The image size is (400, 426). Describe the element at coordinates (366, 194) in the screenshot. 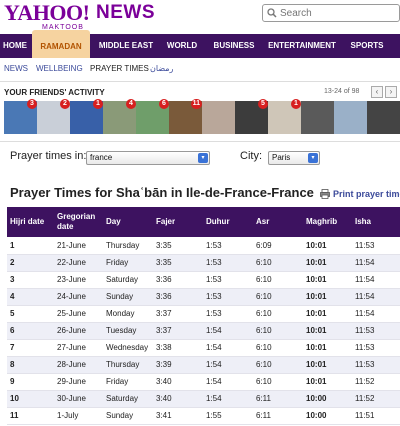

I see `print-prayer-times-link: Print prayer times` at that location.